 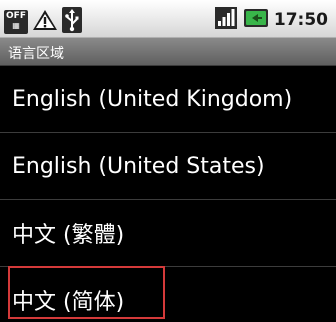 I want to click on system-icons: 17:50, so click(x=271, y=20).